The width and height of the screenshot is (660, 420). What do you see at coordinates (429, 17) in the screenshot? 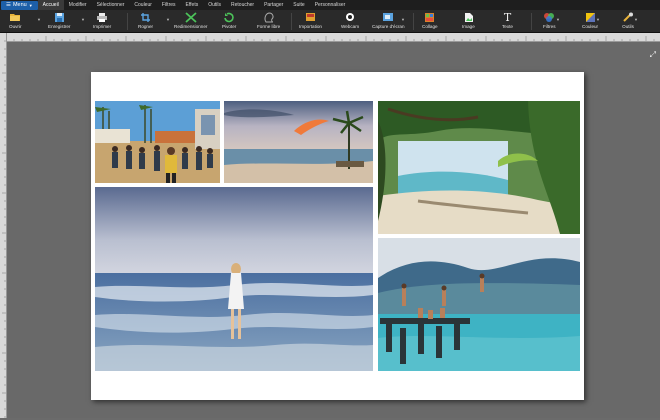
I see `collage-icon` at bounding box center [429, 17].